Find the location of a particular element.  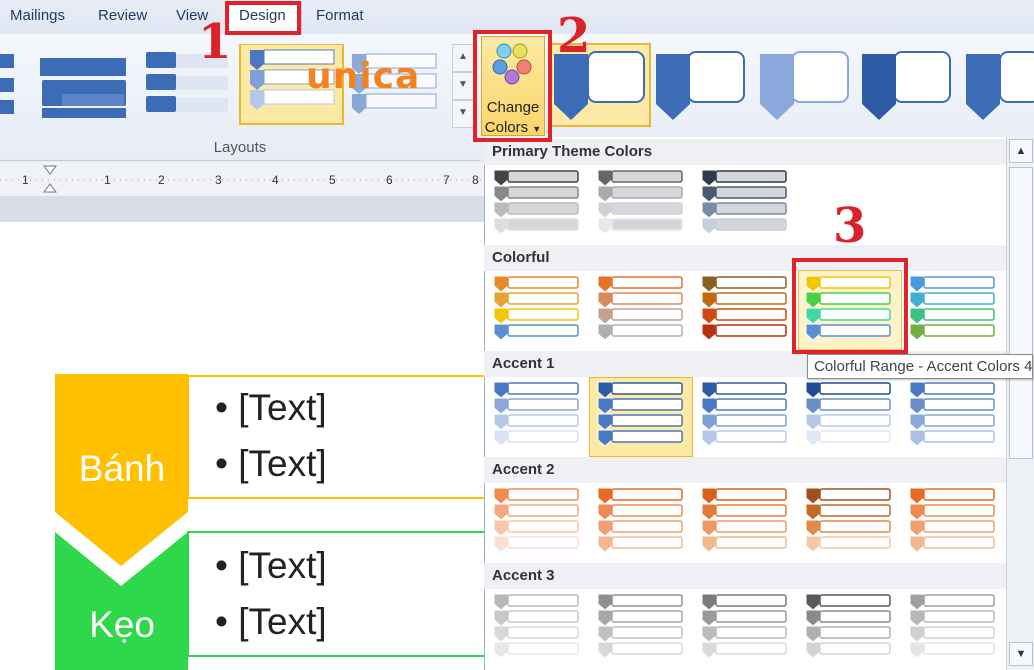

scroll-thumb is located at coordinates (1021, 313).